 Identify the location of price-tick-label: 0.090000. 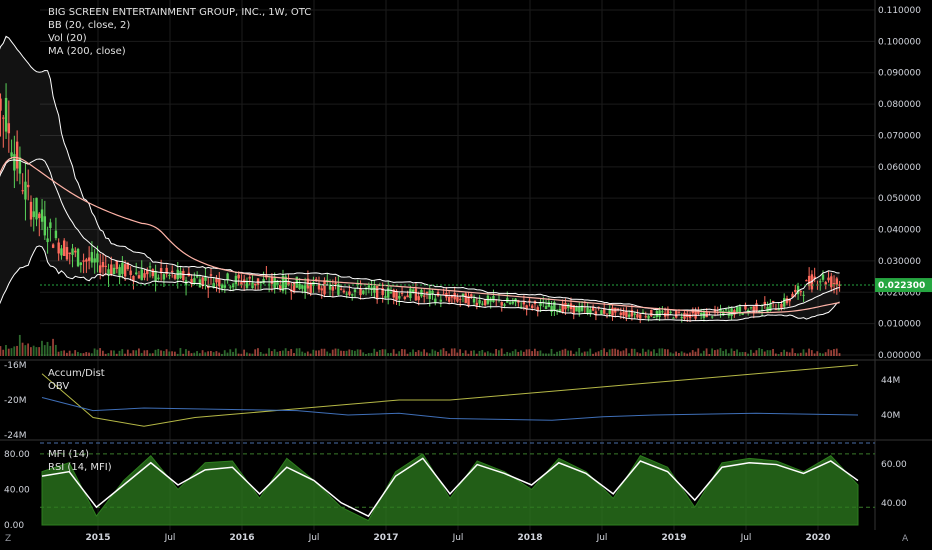
(899, 74).